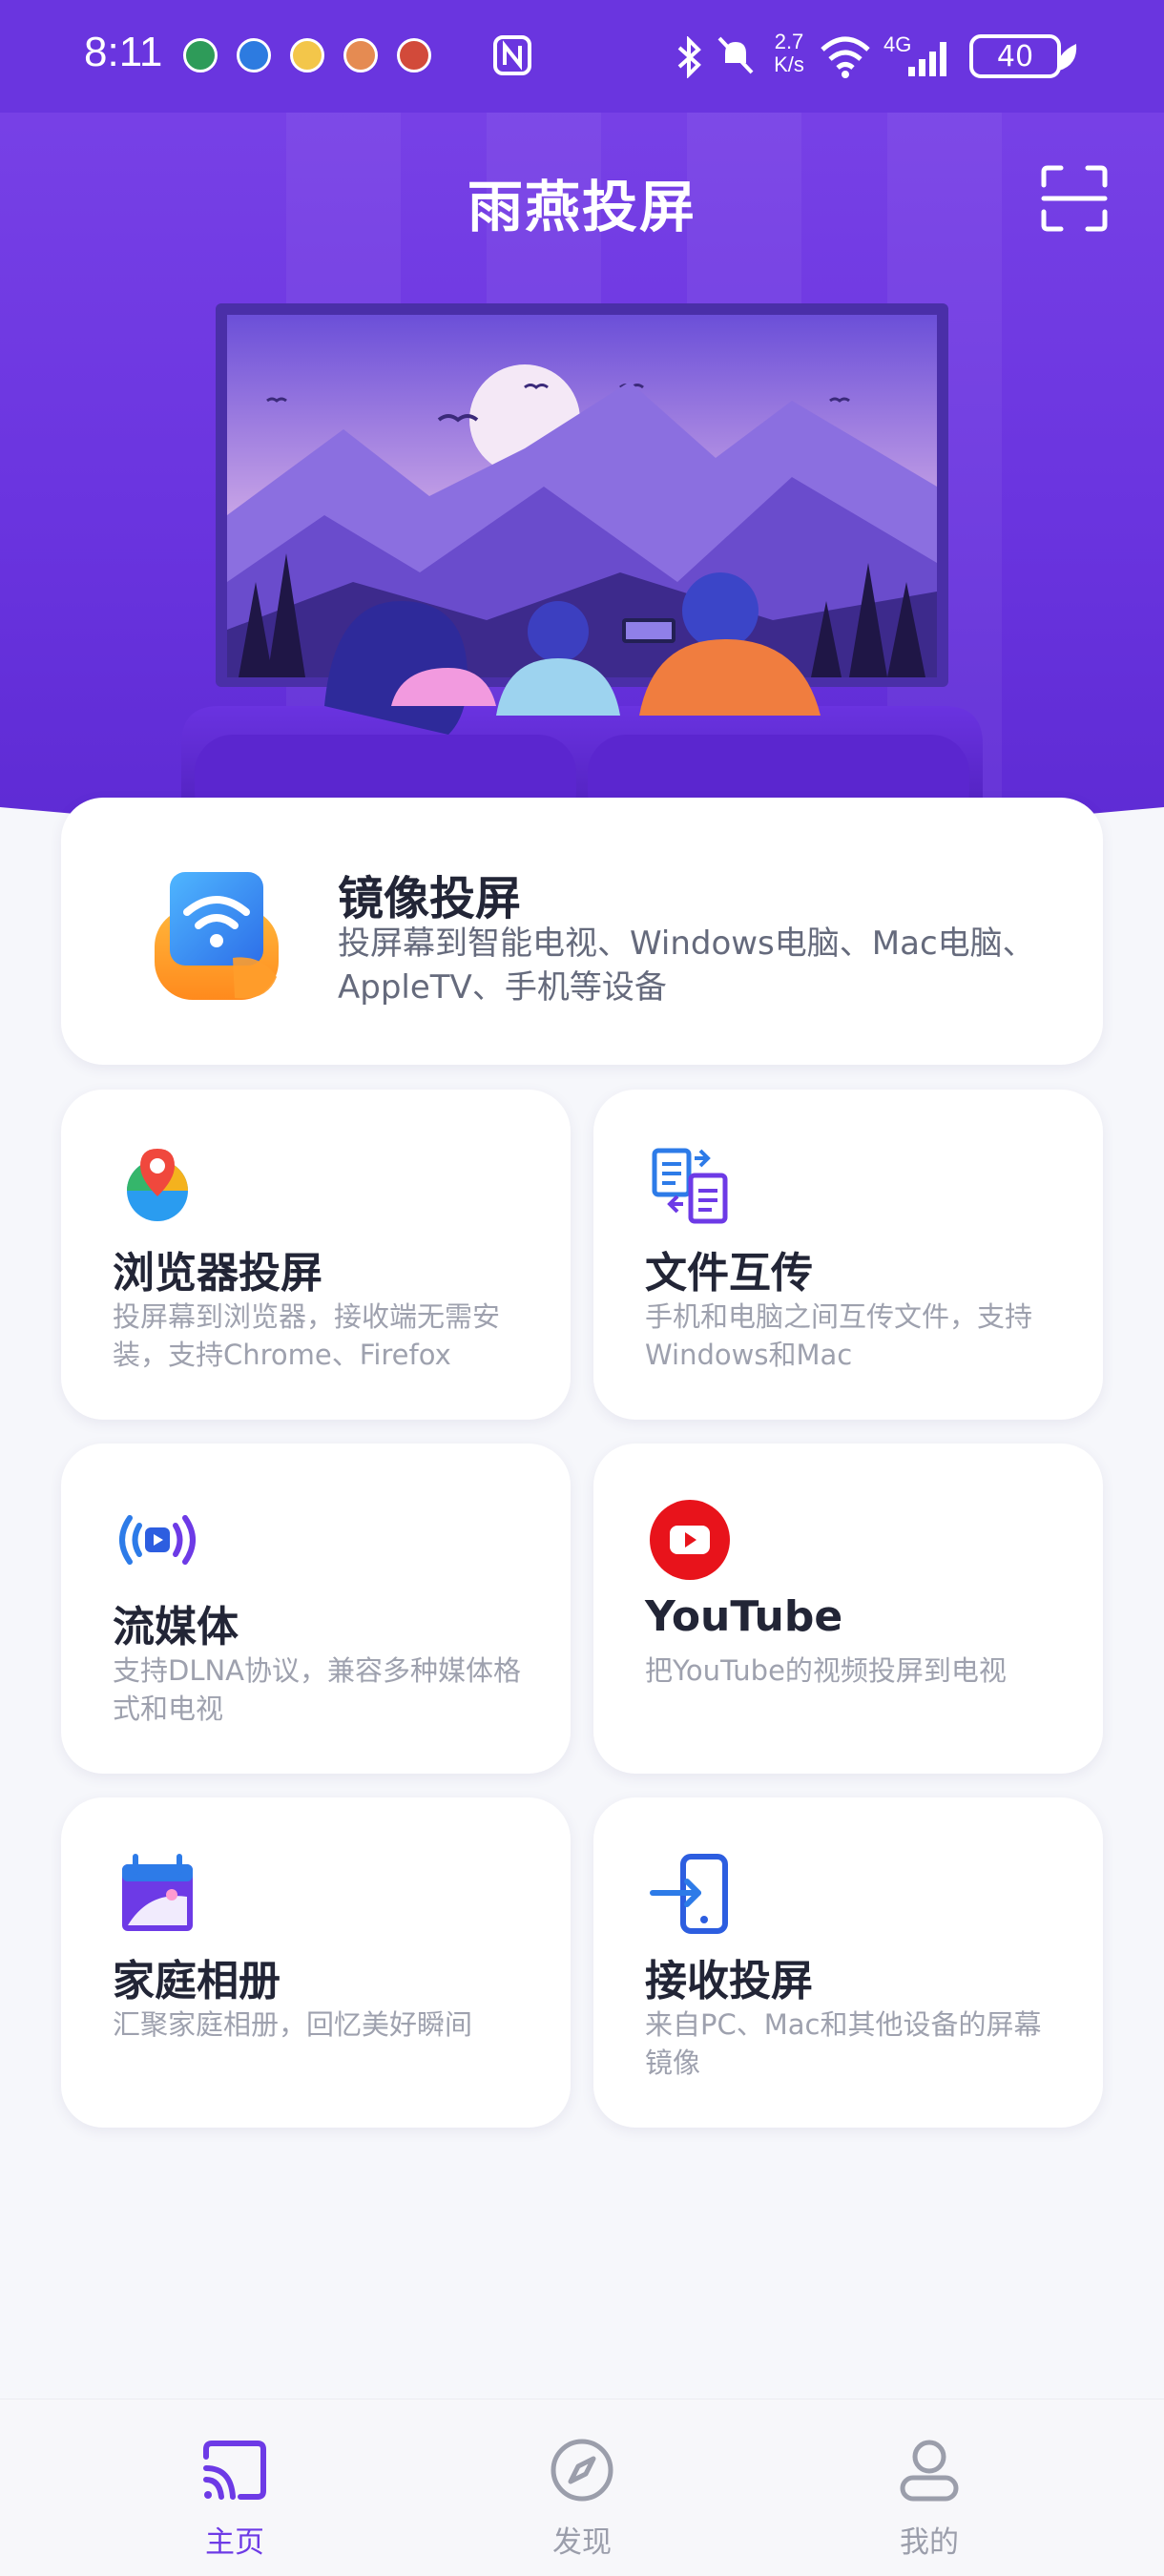 The image size is (1164, 2576). I want to click on mirror-cast-title: 镜像投屏, so click(430, 898).